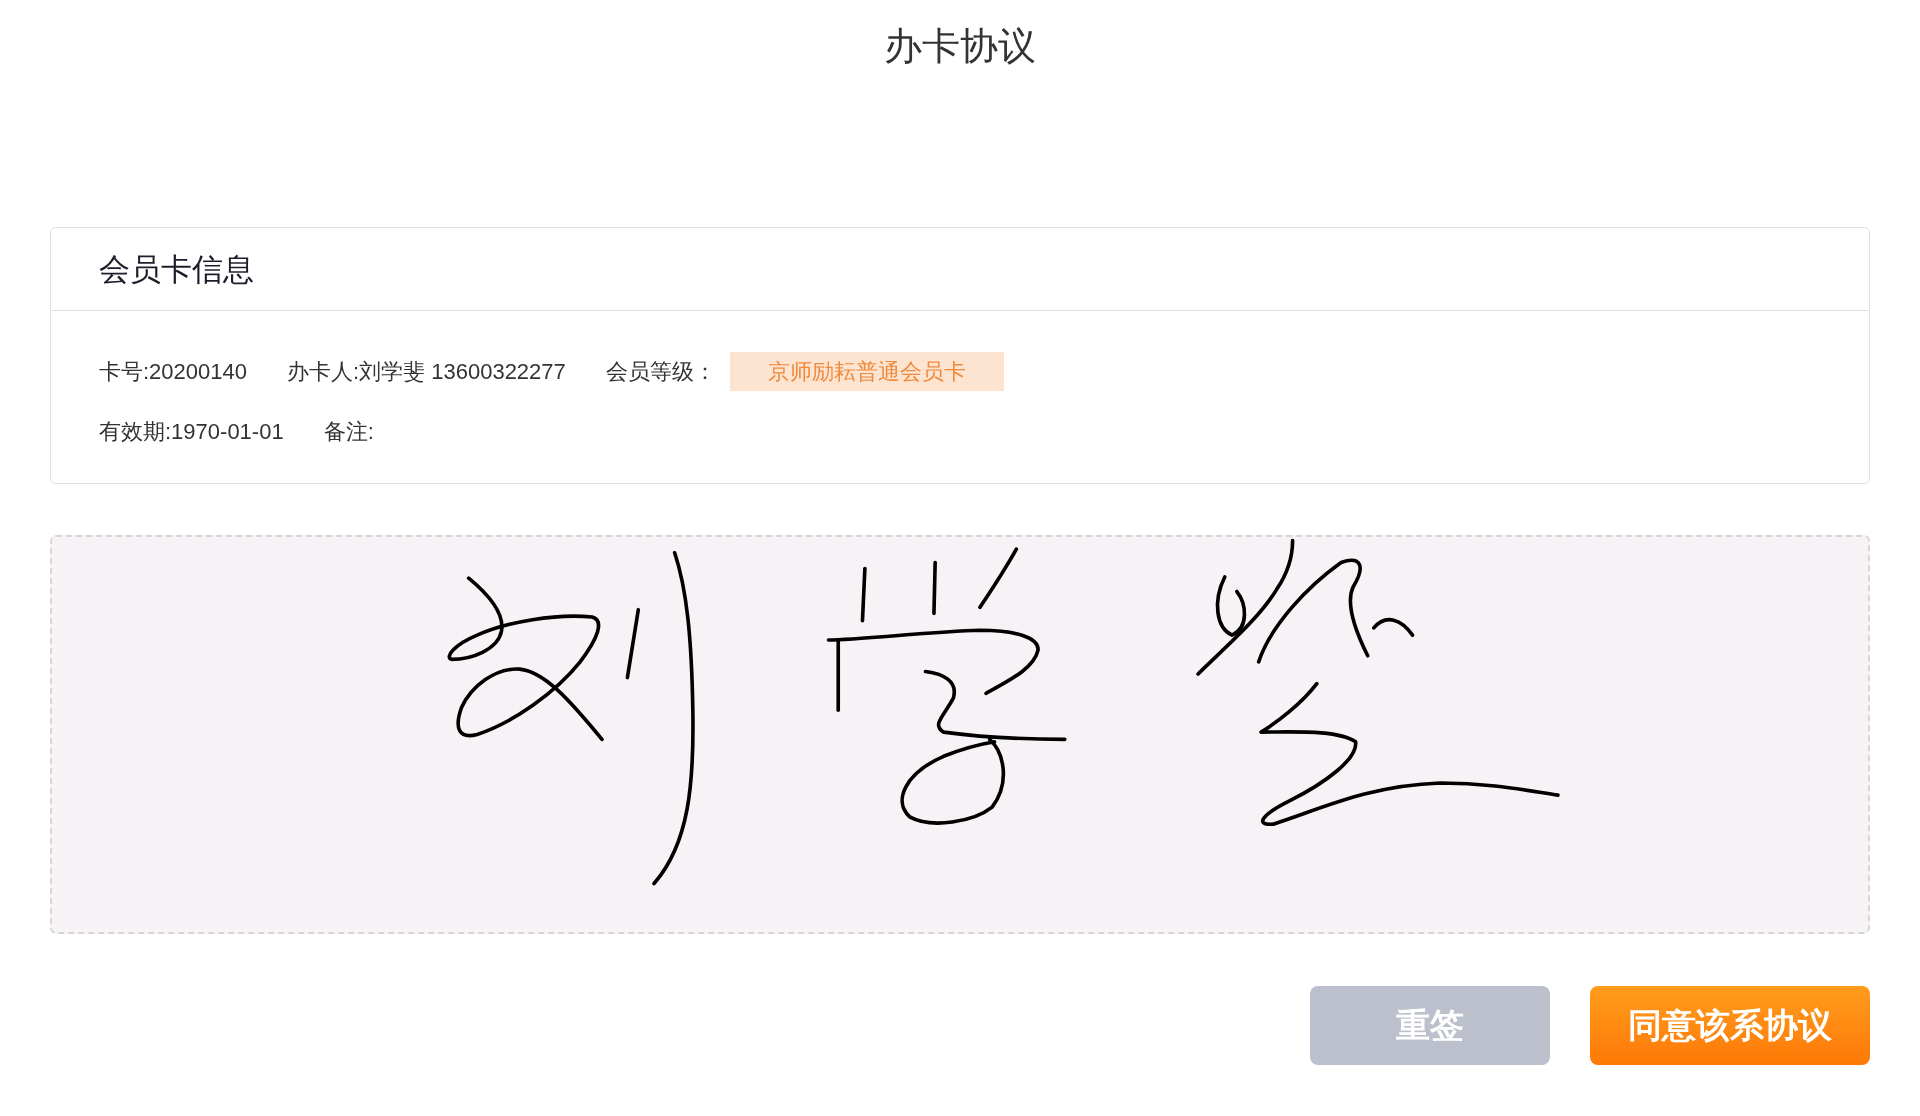 This screenshot has width=1920, height=1116. Describe the element at coordinates (960, 46) in the screenshot. I see `page-title: 办卡协议` at that location.